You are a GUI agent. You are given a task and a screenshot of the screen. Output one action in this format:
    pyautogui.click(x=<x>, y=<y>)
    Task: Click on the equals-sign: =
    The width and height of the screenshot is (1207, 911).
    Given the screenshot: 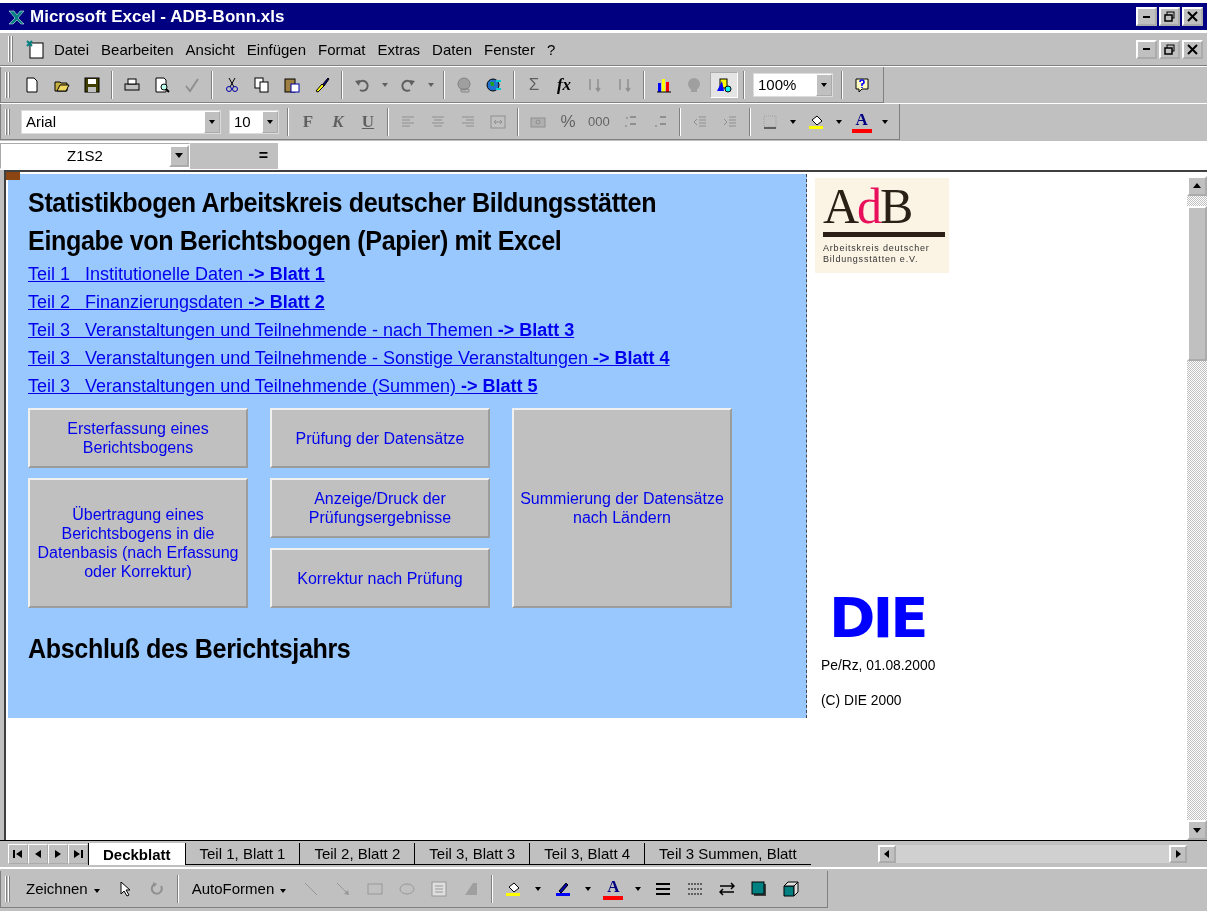 What is the action you would take?
    pyautogui.click(x=268, y=155)
    